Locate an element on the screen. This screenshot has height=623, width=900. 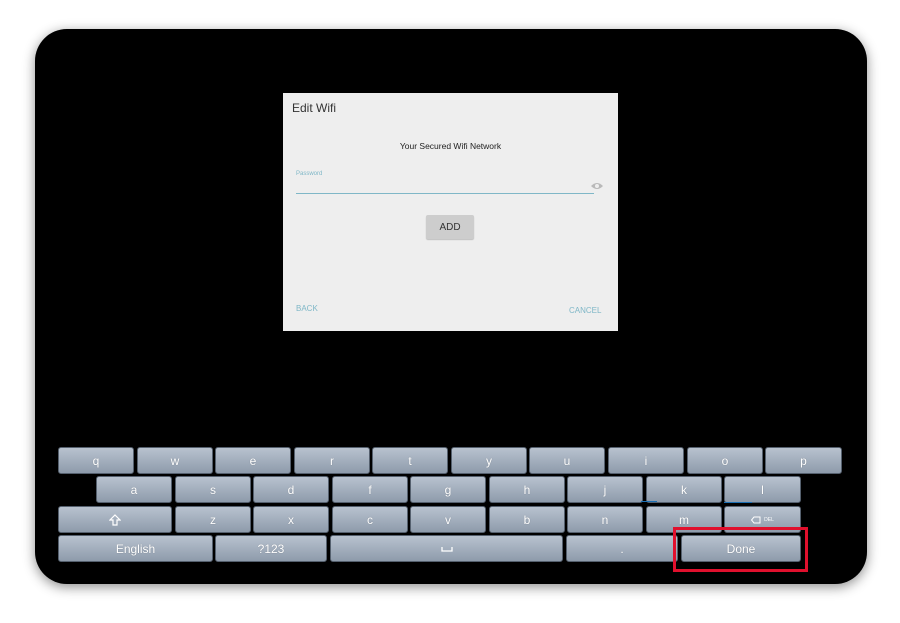
key-t: t is located at coordinates (410, 460).